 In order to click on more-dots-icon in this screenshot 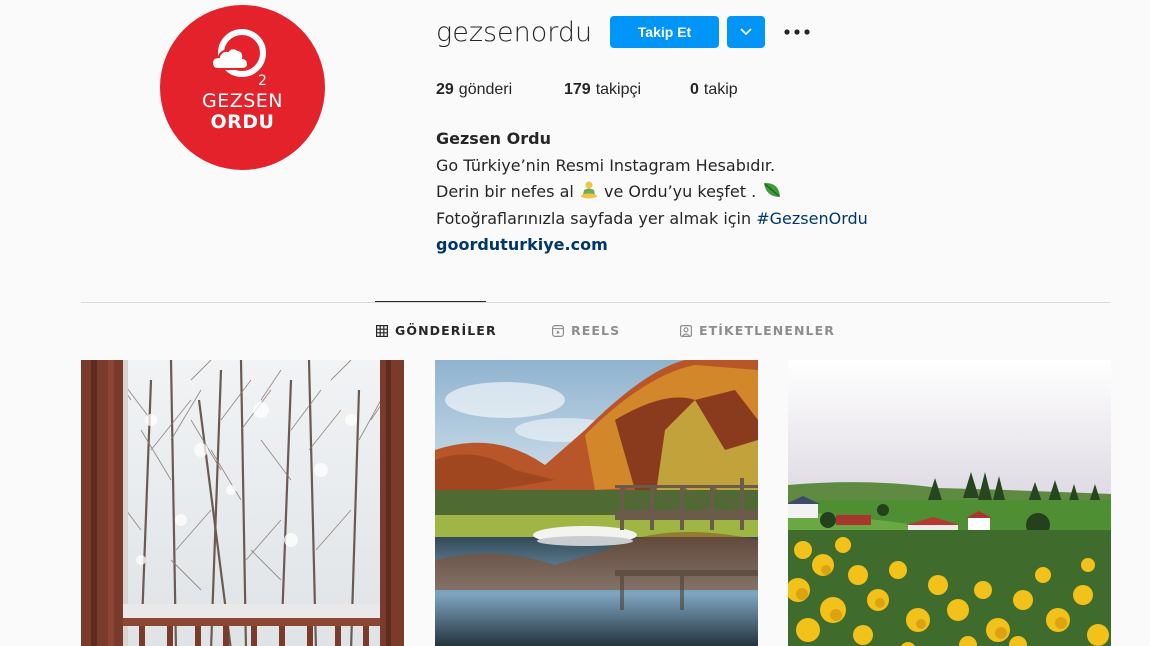, I will do `click(797, 32)`.